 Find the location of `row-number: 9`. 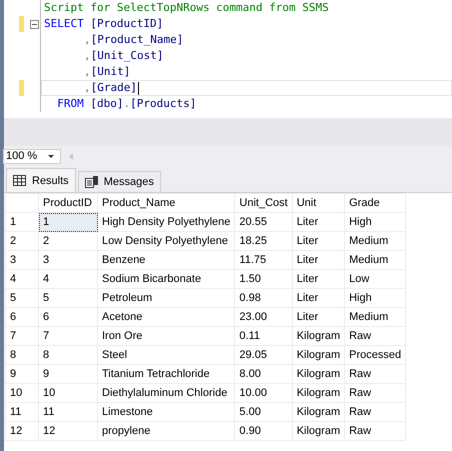

row-number: 9 is located at coordinates (22, 374).